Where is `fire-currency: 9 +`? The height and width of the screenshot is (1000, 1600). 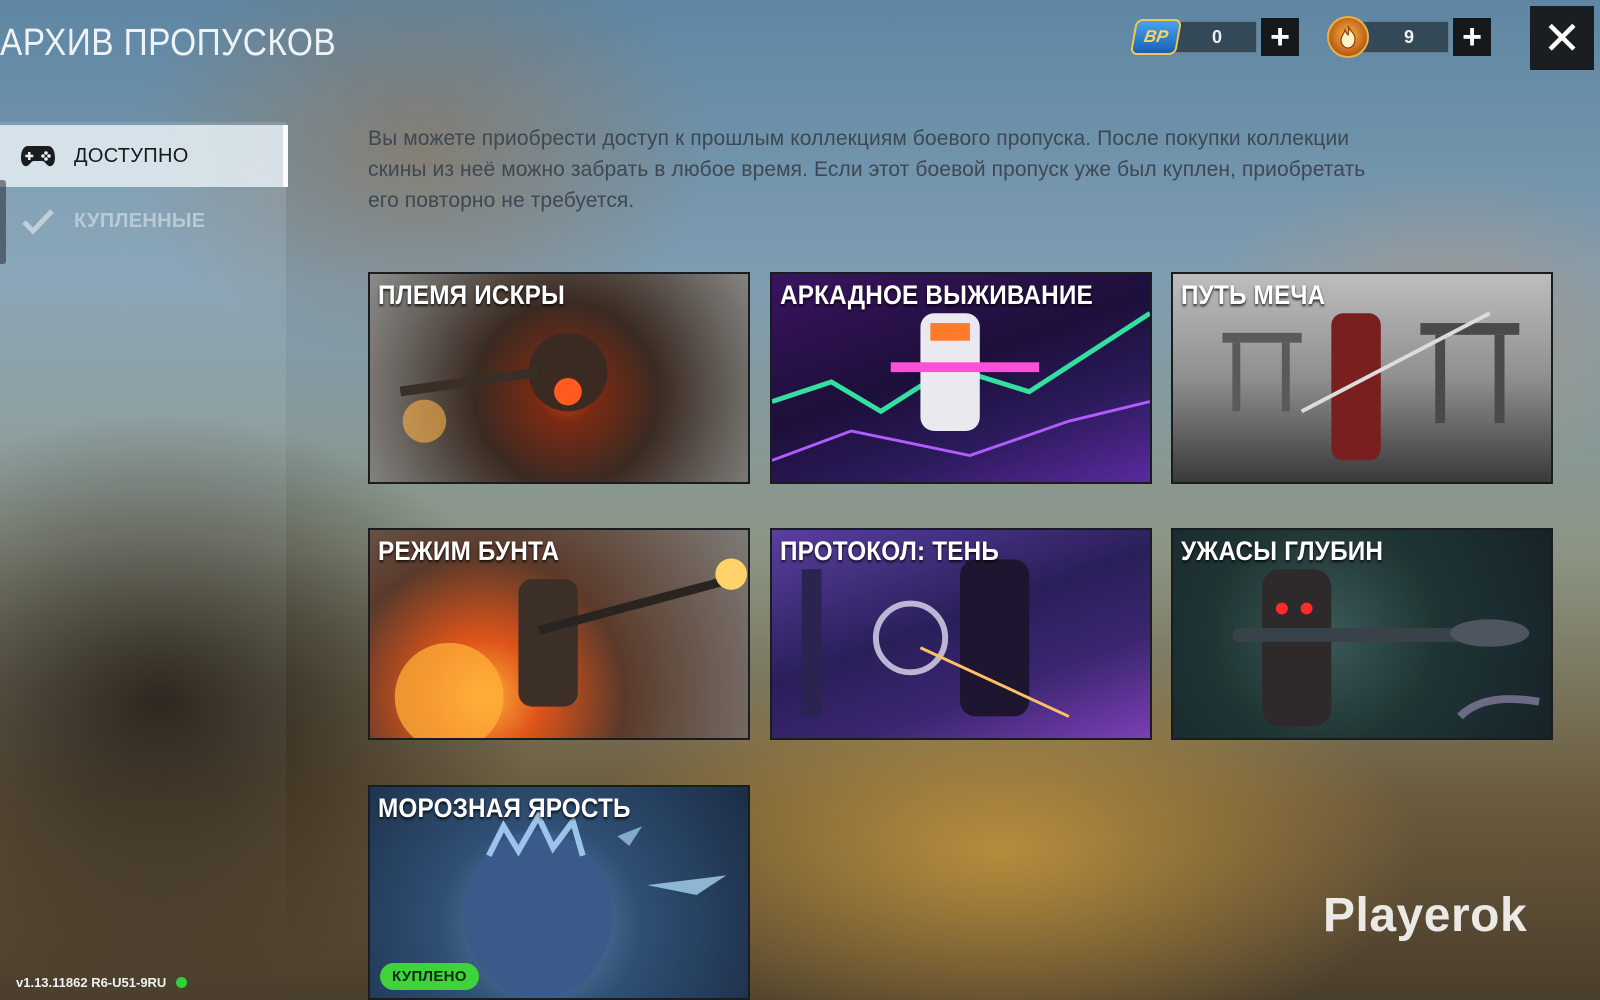
fire-currency: 9 + is located at coordinates (1408, 37).